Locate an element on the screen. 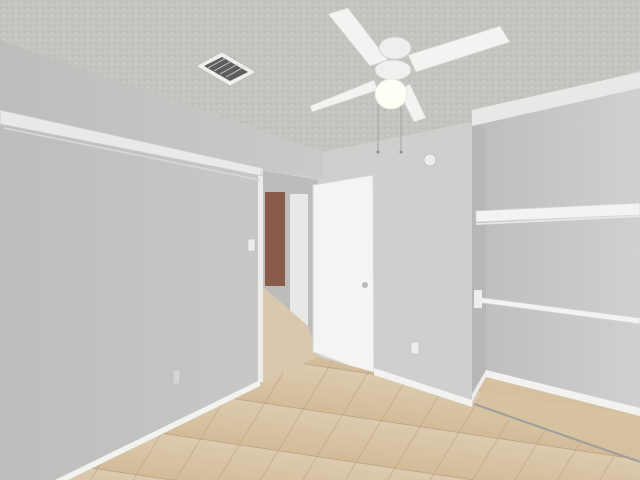  open-door is located at coordinates (343, 275).